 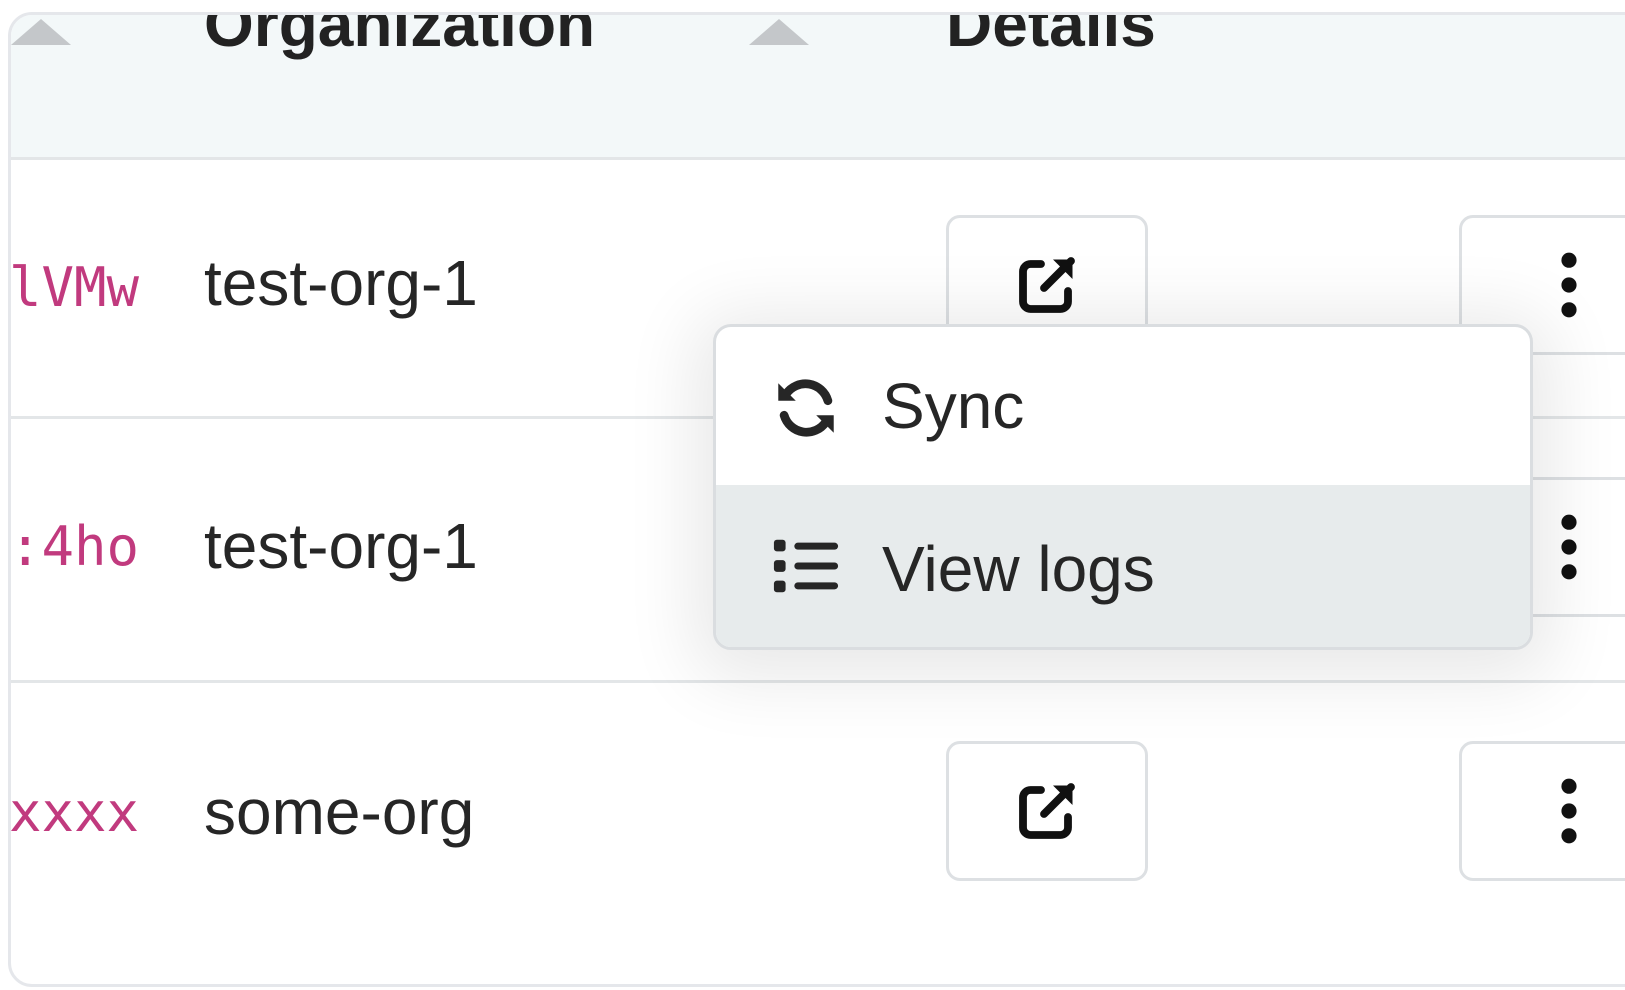 I want to click on details-button, so click(x=1047, y=811).